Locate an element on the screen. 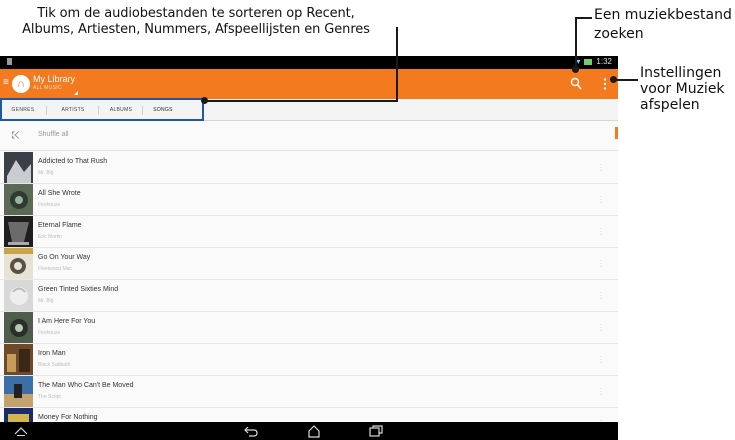 The width and height of the screenshot is (735, 440). song-title: Go On Your Way is located at coordinates (64, 257).